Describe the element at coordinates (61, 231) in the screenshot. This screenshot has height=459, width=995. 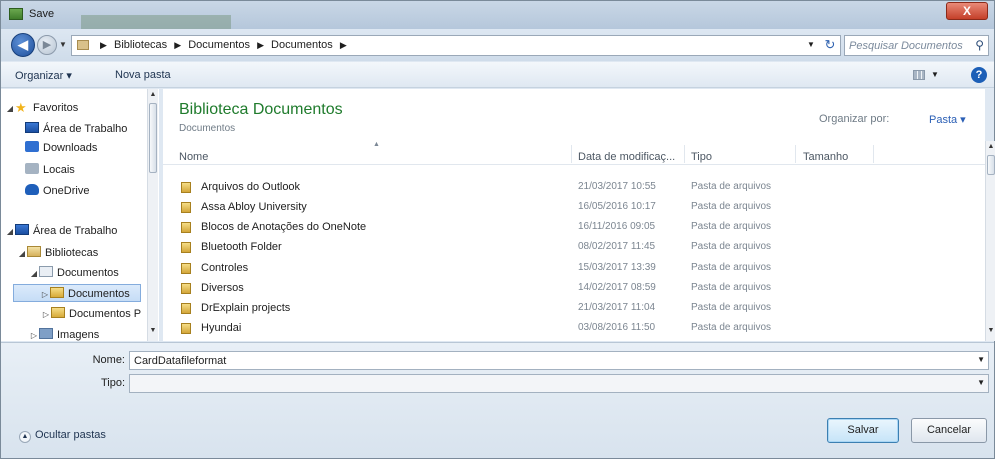
I see `nav-item-area-de-trabalho-root: ◢ Área de Trabalho` at that location.